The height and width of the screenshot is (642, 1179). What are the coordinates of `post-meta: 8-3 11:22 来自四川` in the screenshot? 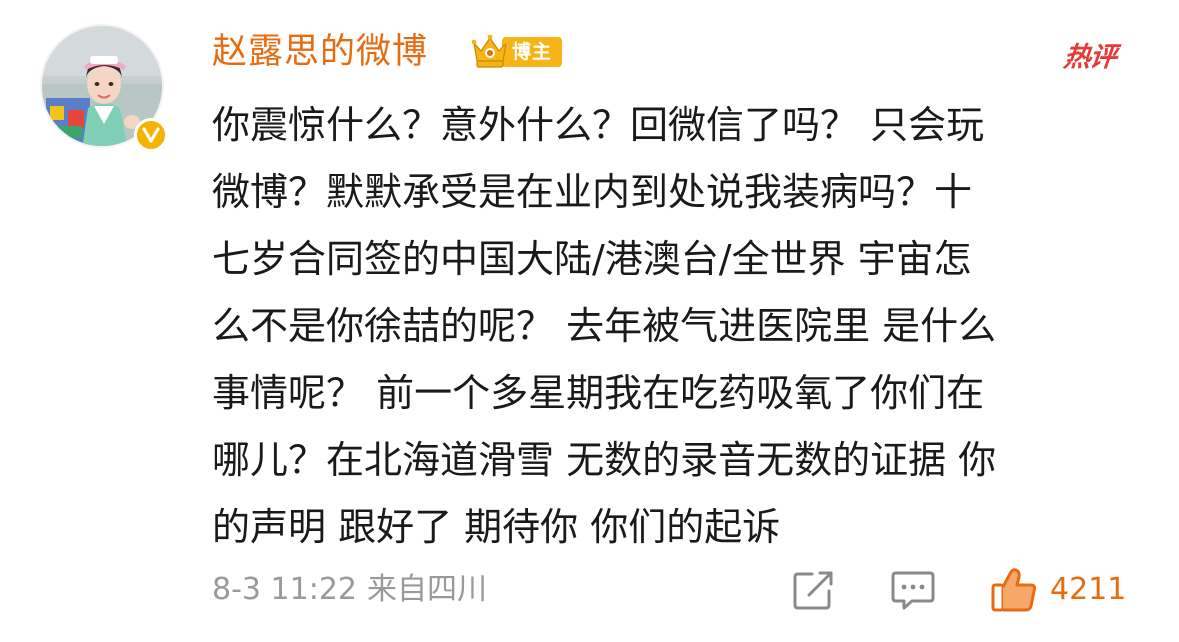 It's located at (349, 590).